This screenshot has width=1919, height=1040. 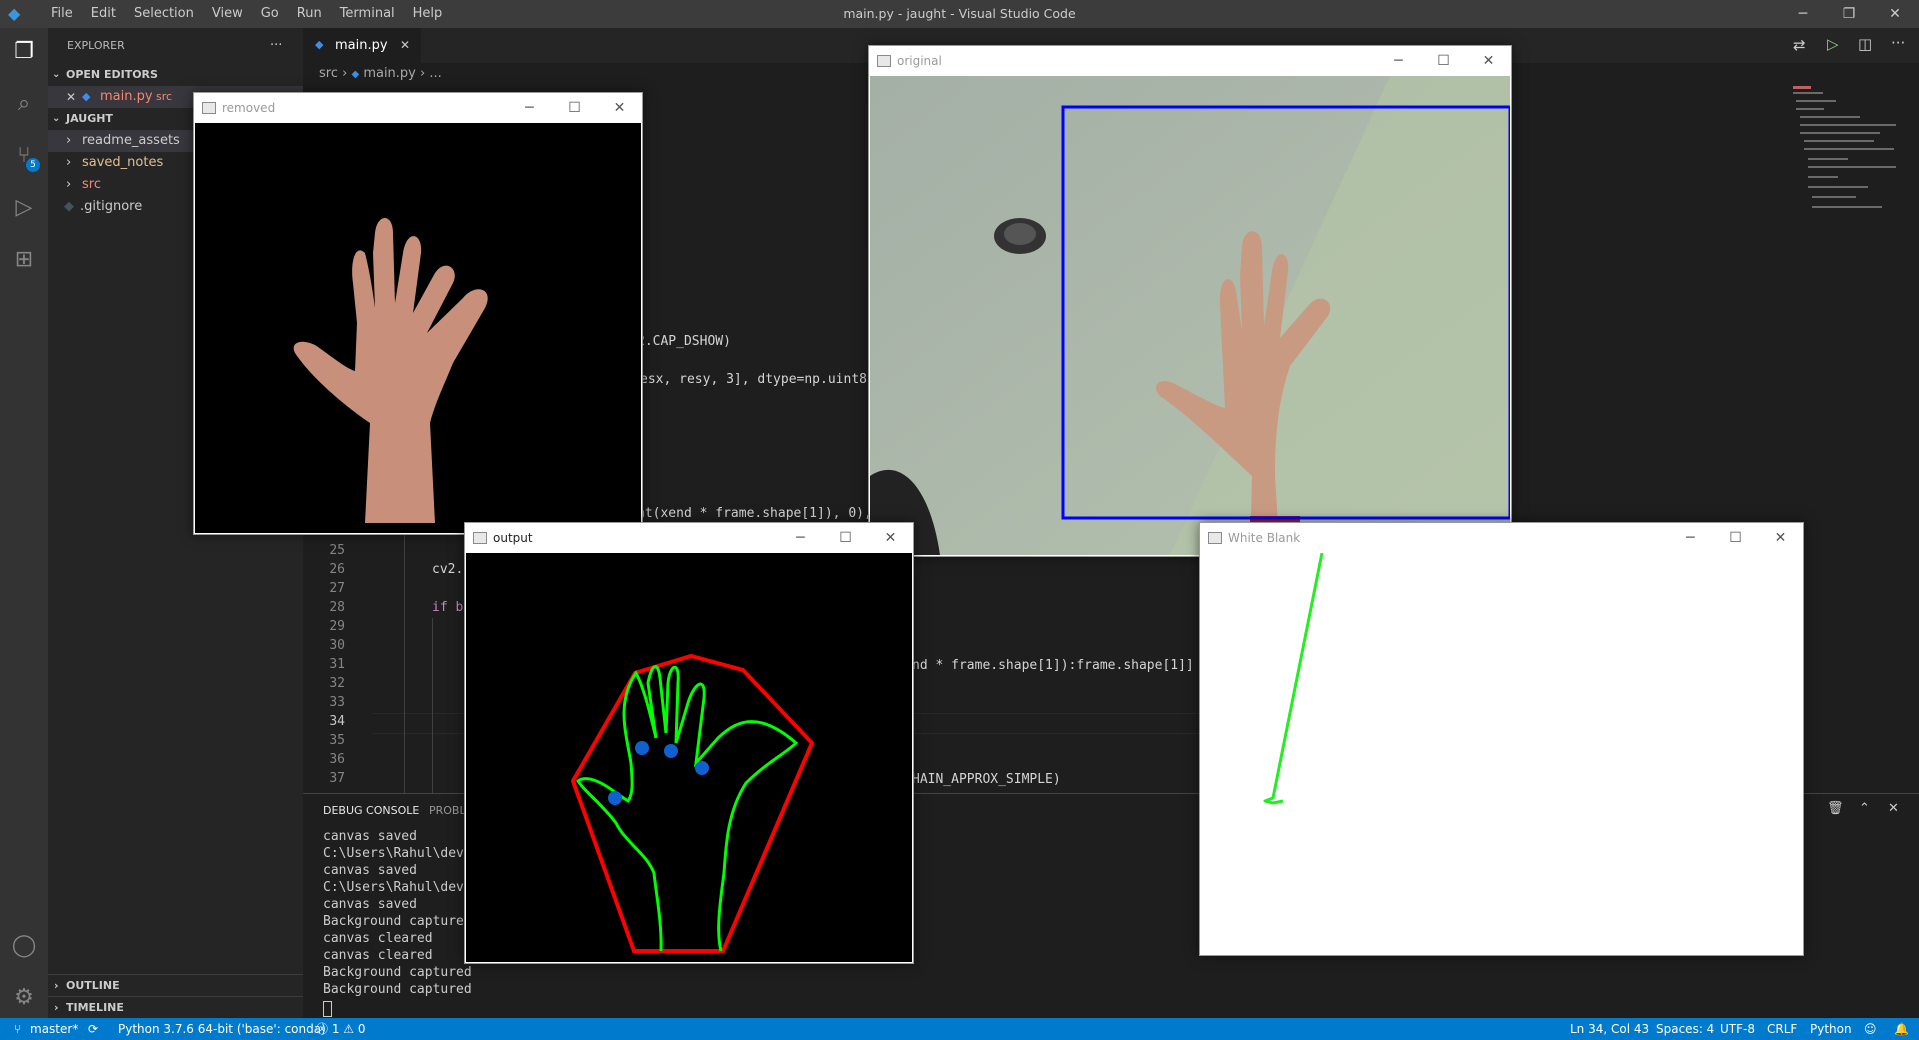 I want to click on feedback-icon: ☺, so click(x=1870, y=1029).